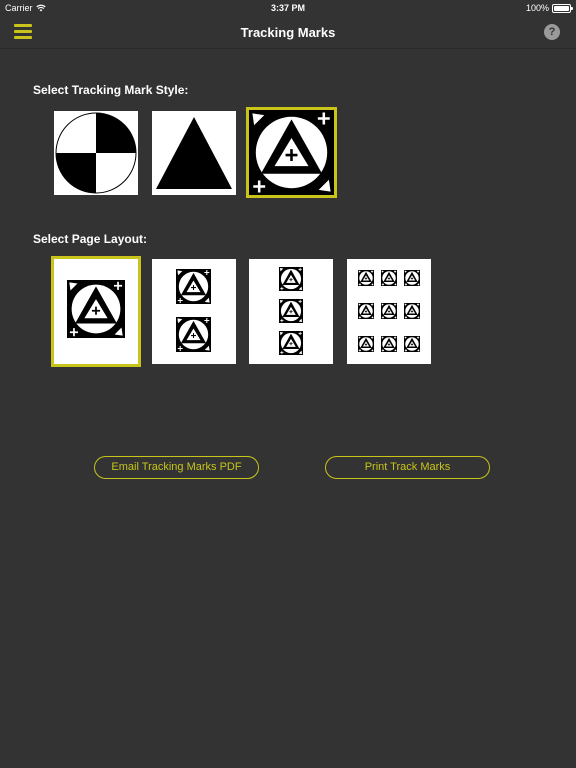 The image size is (576, 768). I want to click on print-marks-button: Print Track Marks, so click(407, 467).